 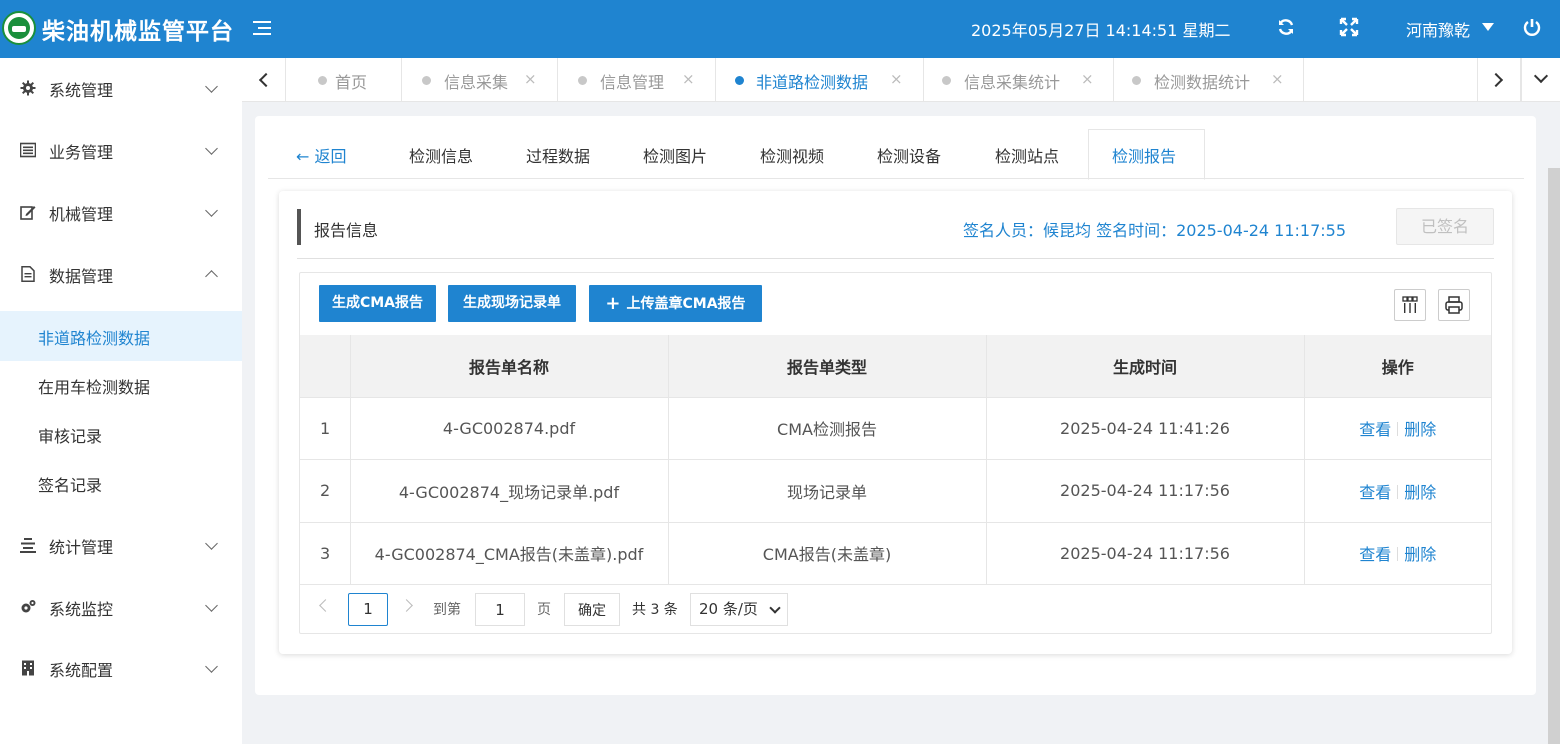 I want to click on chevron-right-icon, so click(x=1496, y=80).